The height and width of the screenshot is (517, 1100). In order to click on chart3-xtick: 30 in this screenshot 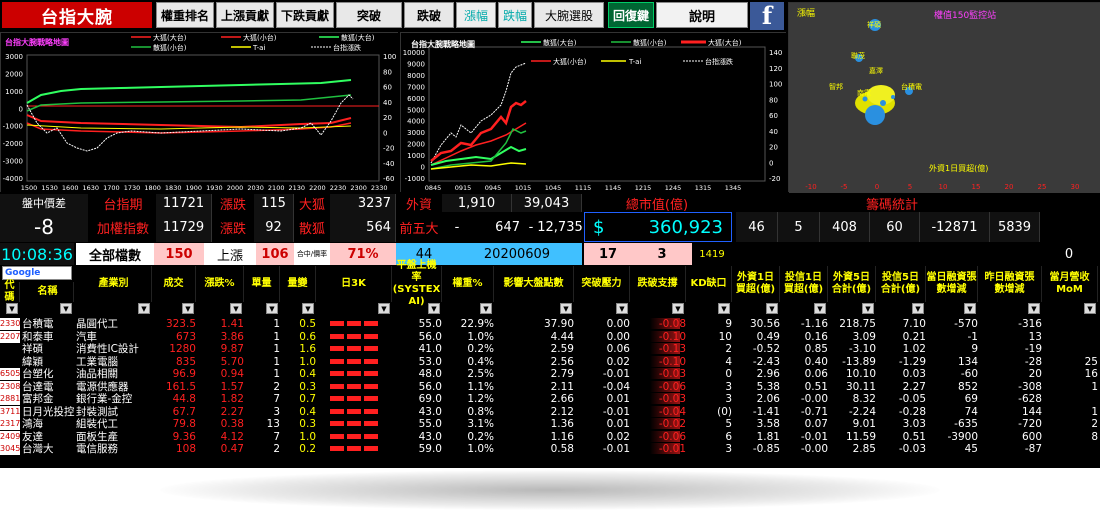, I will do `click(1075, 187)`.